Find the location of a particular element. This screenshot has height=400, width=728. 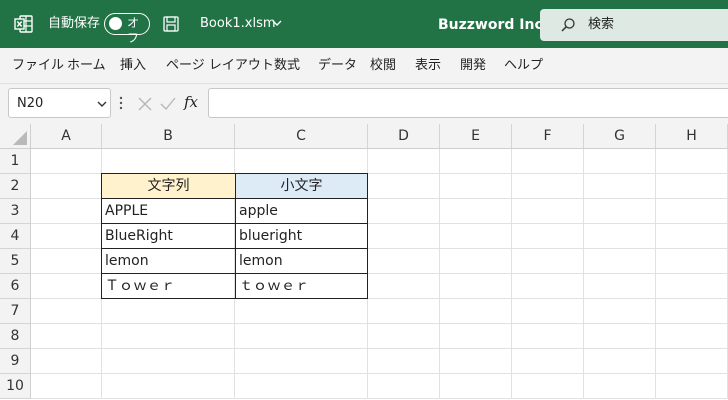

cell-b4: BlueRight is located at coordinates (168, 236).